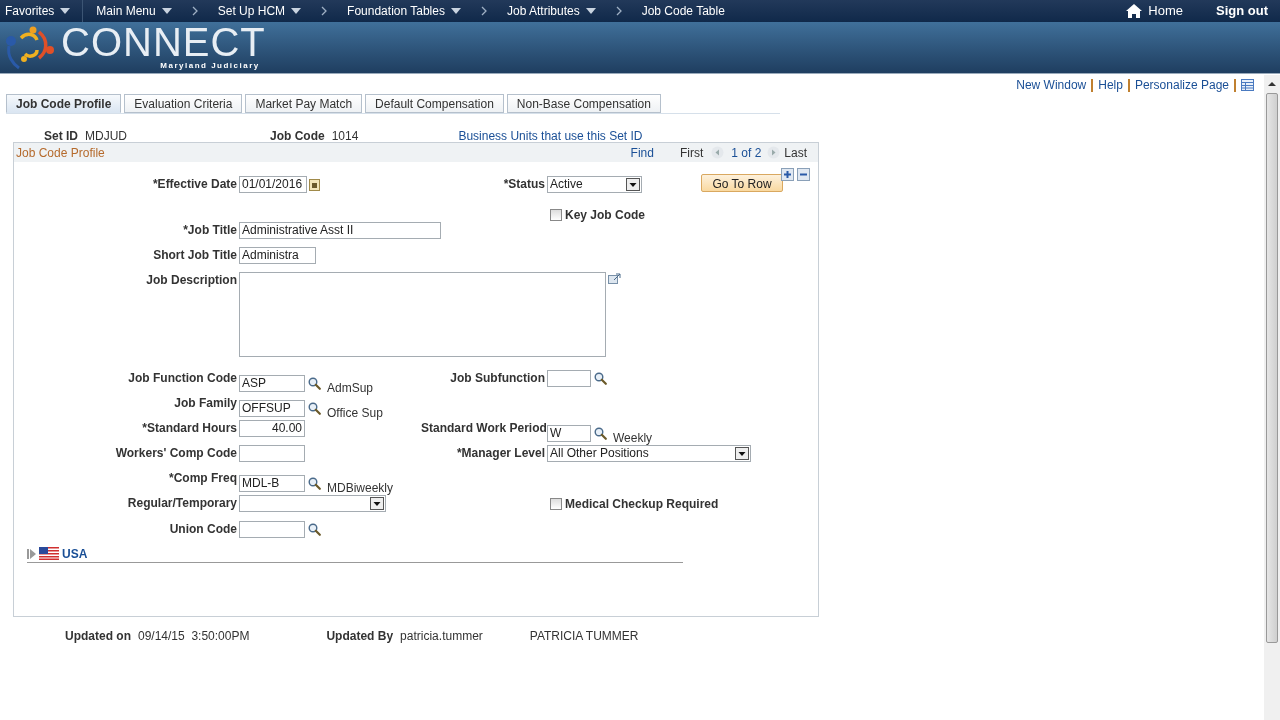 This screenshot has width=1280, height=720. I want to click on field-value: patricia.tummer, so click(441, 636).